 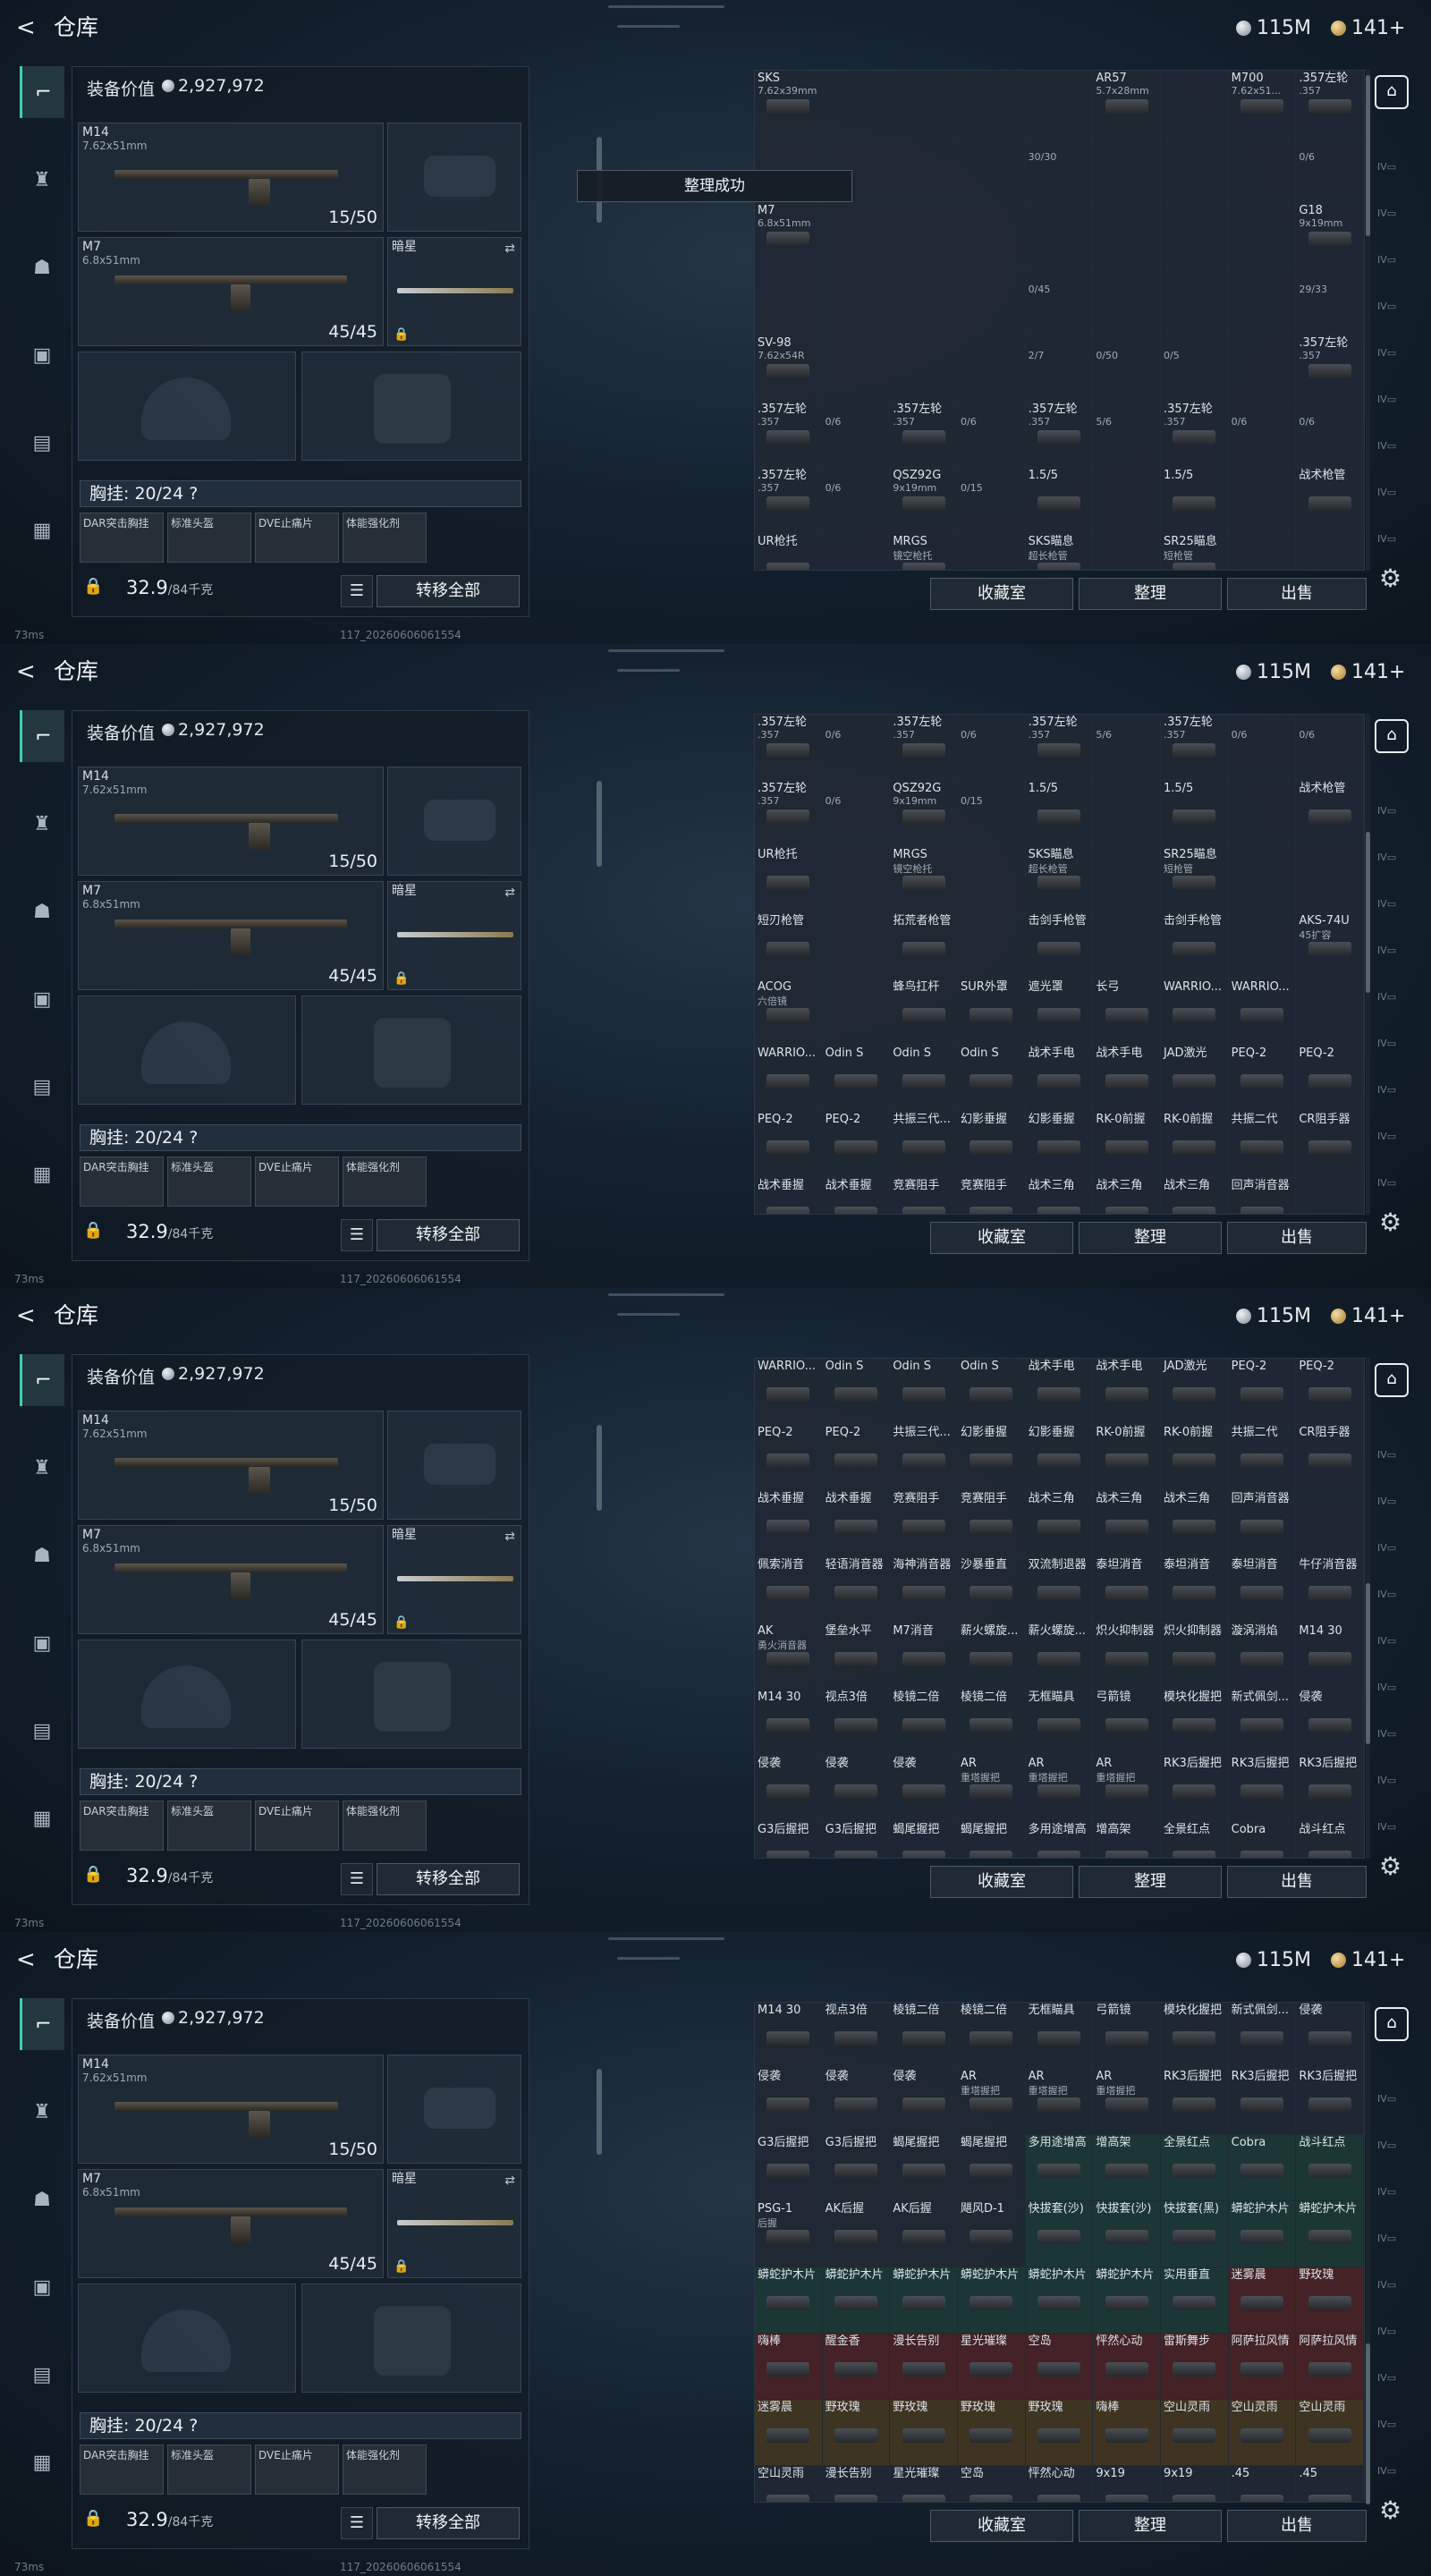 What do you see at coordinates (789, 946) in the screenshot?
I see `stash-cell: 短刃枪管` at bounding box center [789, 946].